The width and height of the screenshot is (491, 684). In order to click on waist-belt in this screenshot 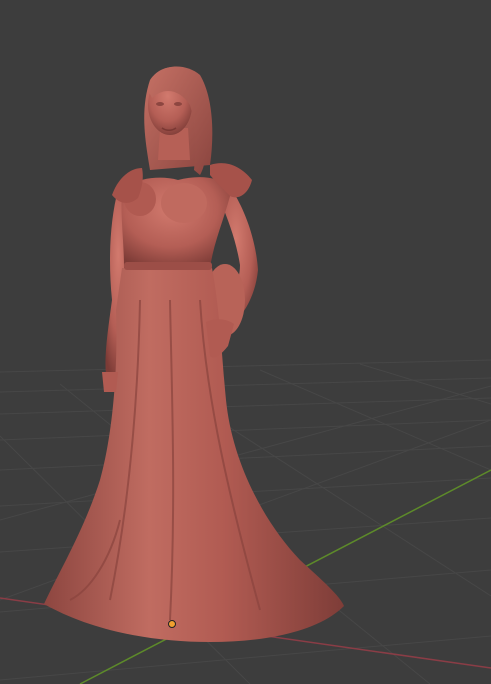, I will do `click(168, 266)`.